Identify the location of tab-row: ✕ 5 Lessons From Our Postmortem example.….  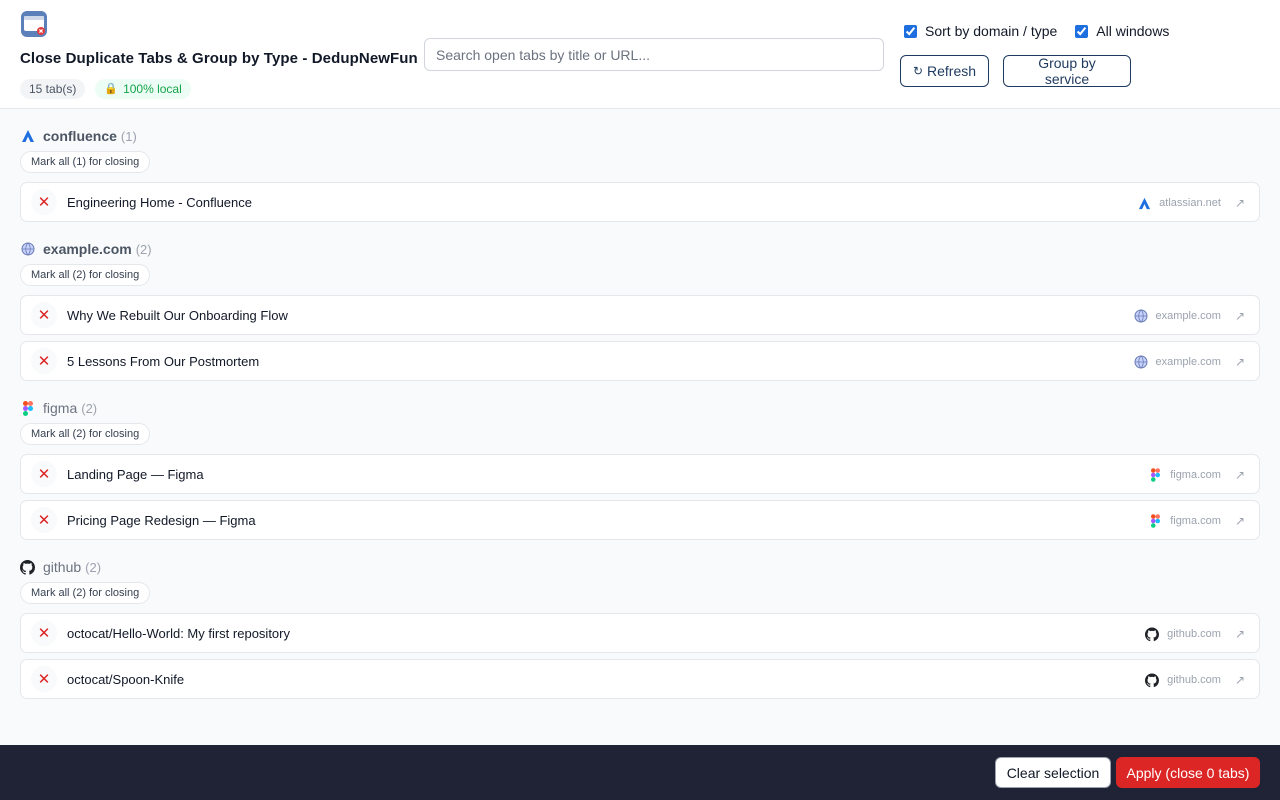
(640, 361).